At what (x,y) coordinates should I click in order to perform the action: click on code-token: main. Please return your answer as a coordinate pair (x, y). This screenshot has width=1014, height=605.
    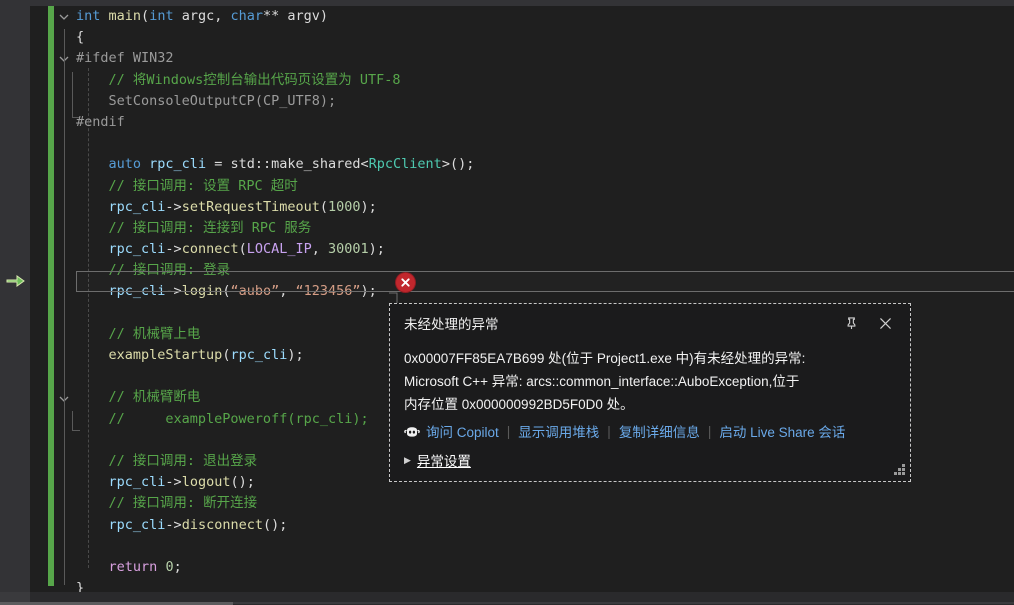
    Looking at the image, I should click on (125, 16).